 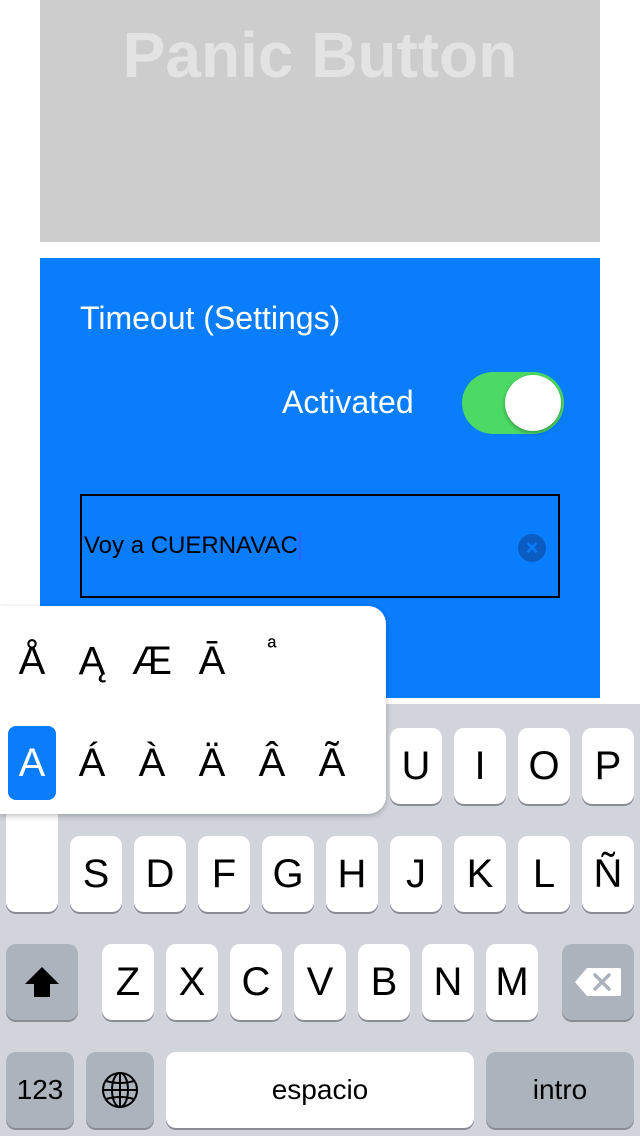 What do you see at coordinates (300, 546) in the screenshot?
I see `text-cursor` at bounding box center [300, 546].